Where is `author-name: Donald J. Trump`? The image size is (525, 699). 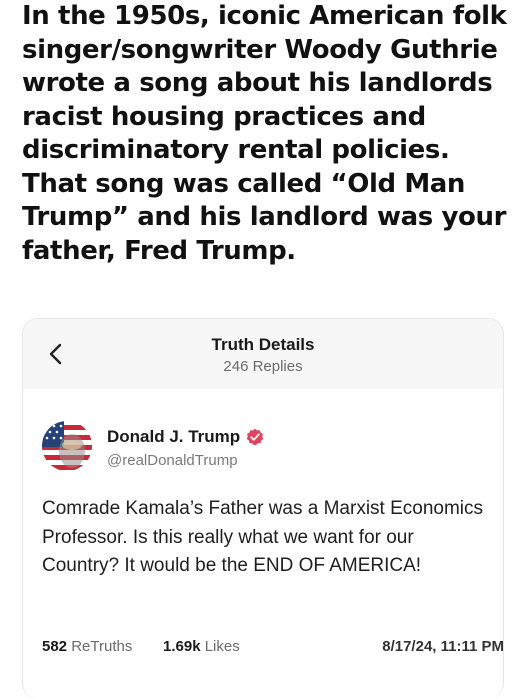 author-name: Donald J. Trump is located at coordinates (185, 437).